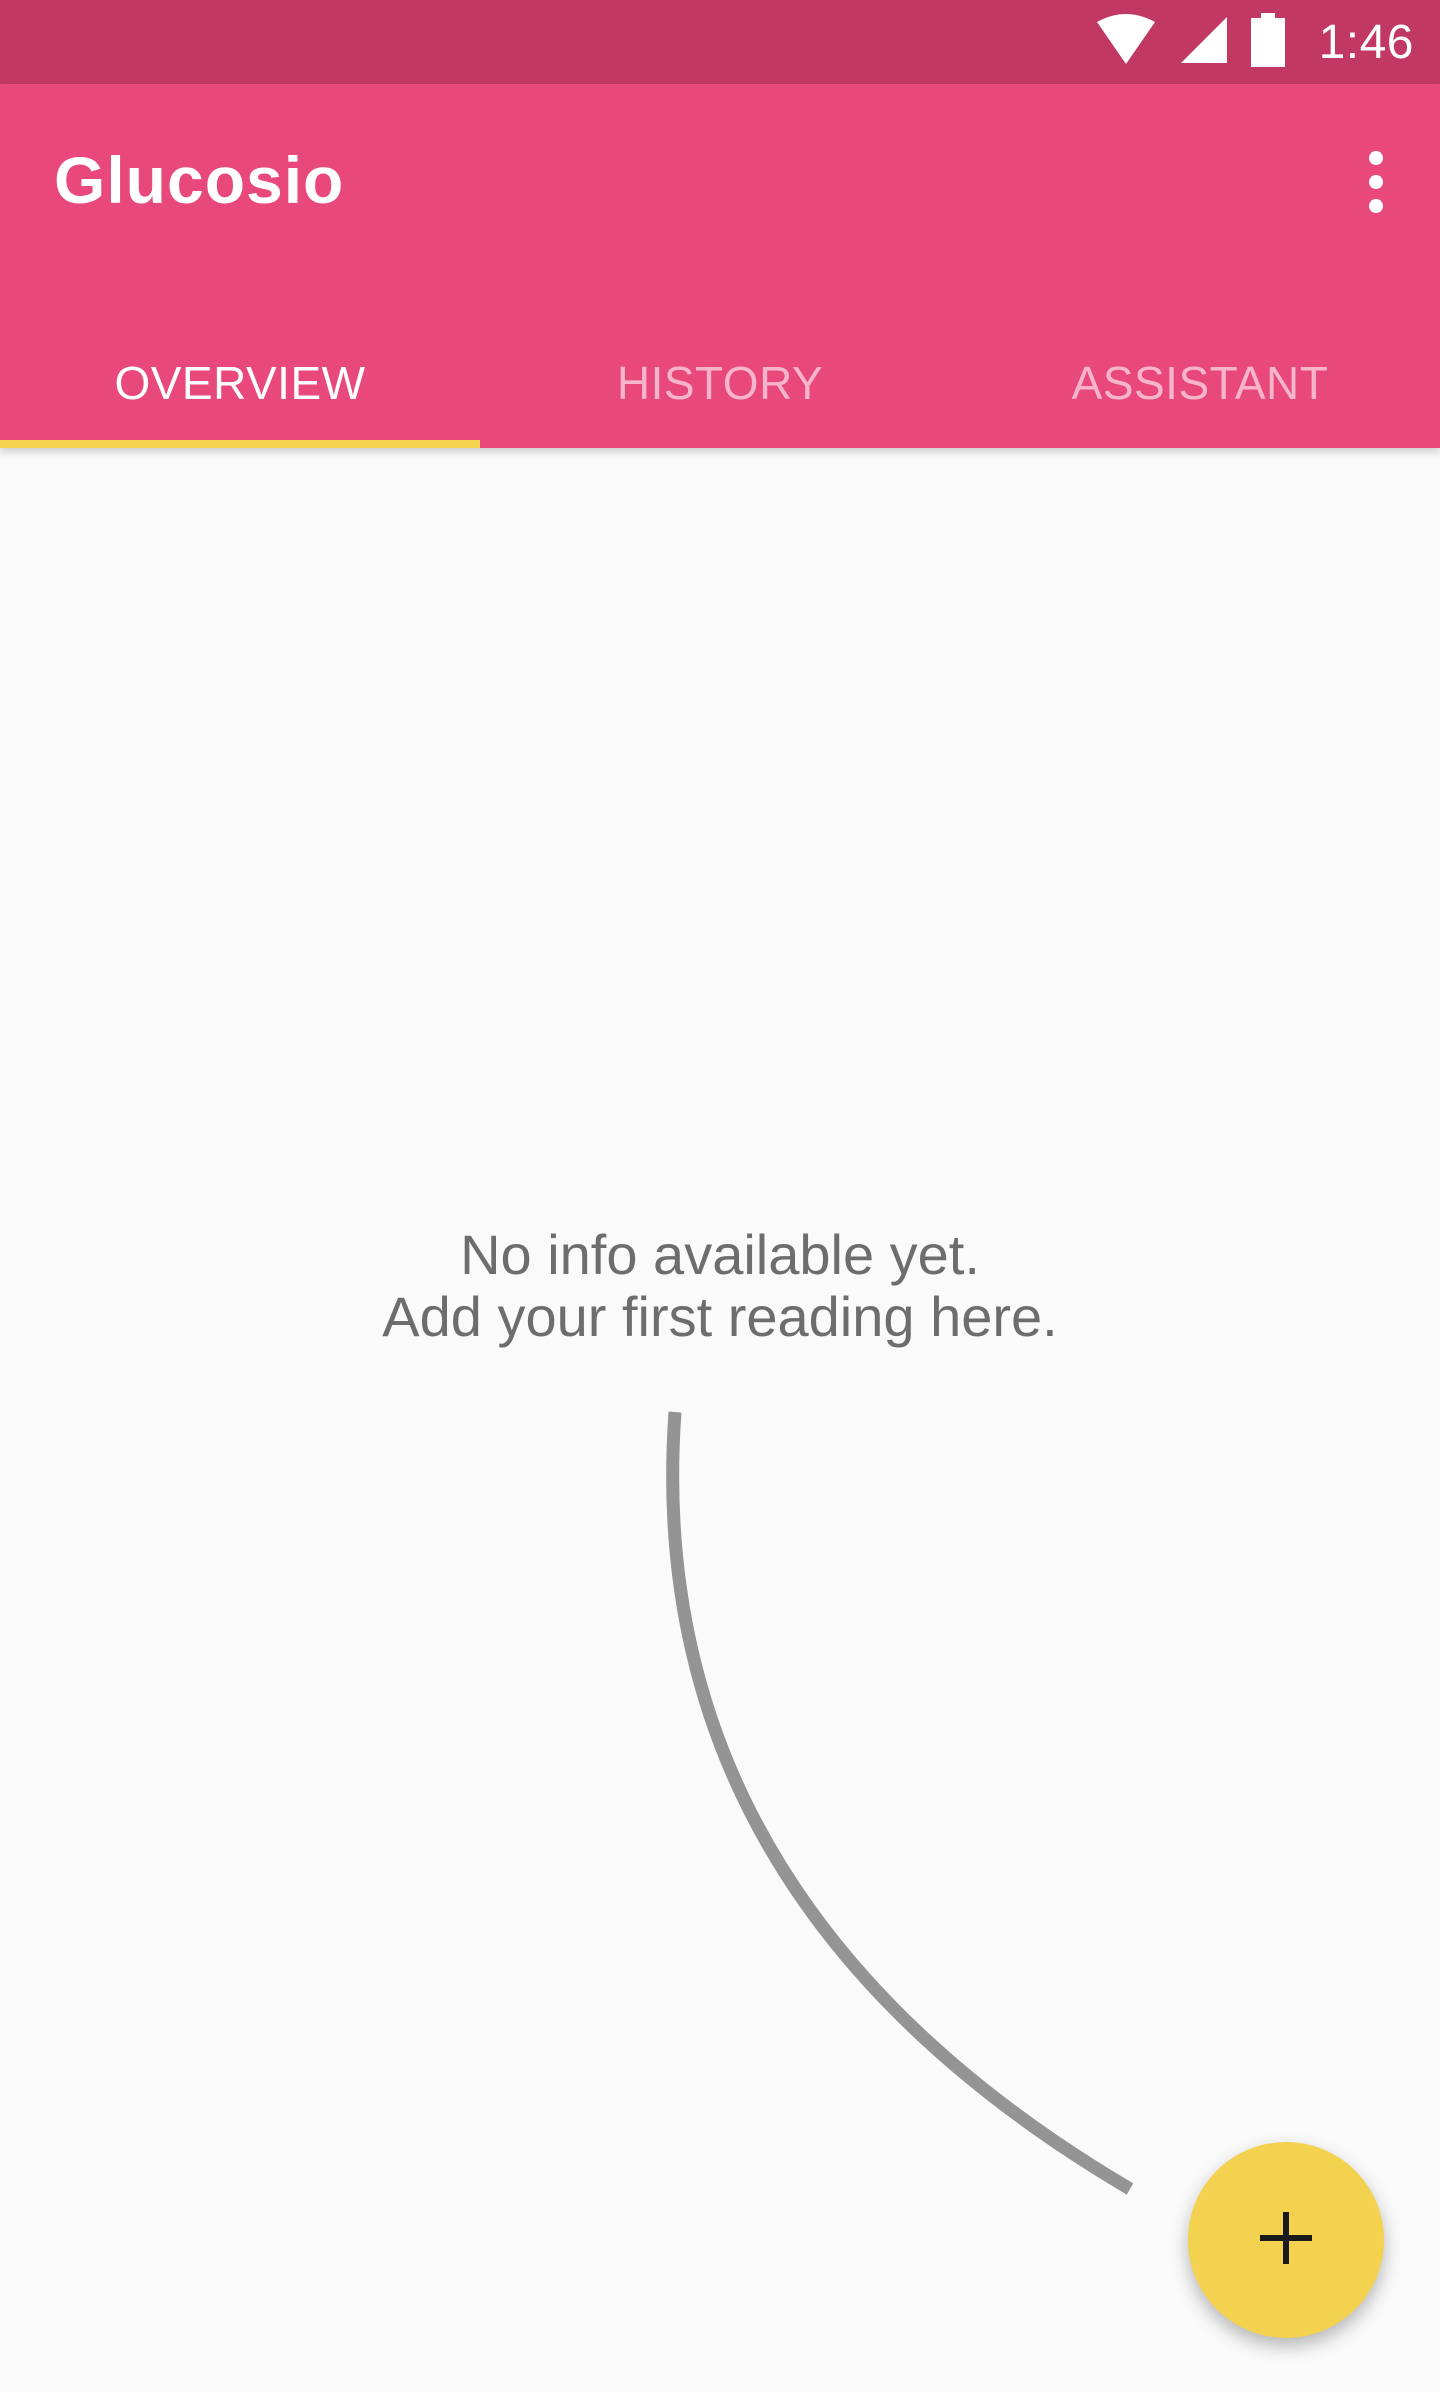 The height and width of the screenshot is (2392, 1440). I want to click on status-time: 1:46, so click(1366, 42).